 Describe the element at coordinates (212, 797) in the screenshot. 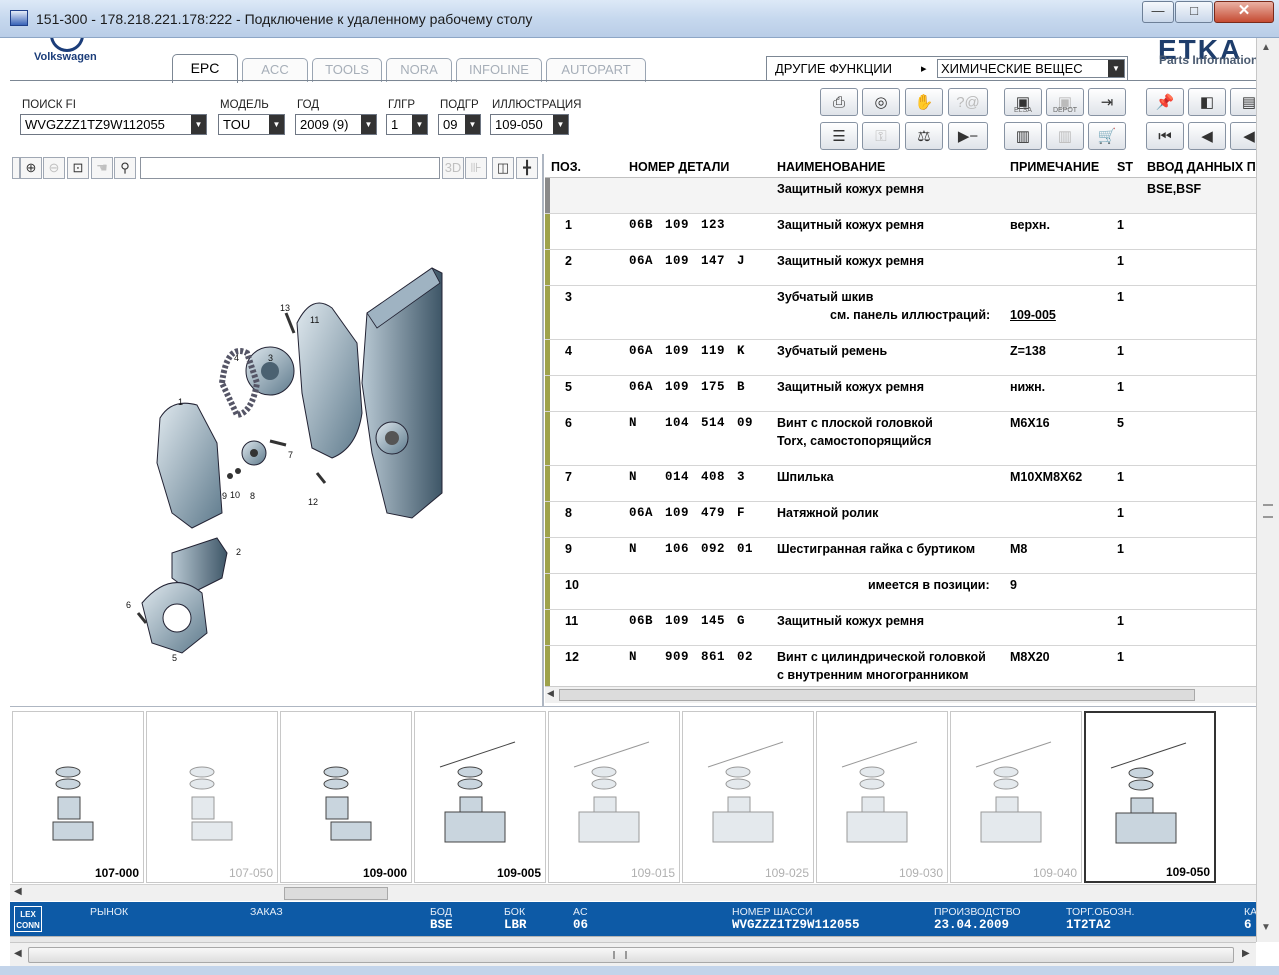

I see `thumbnail-107-050: 107-050` at that location.